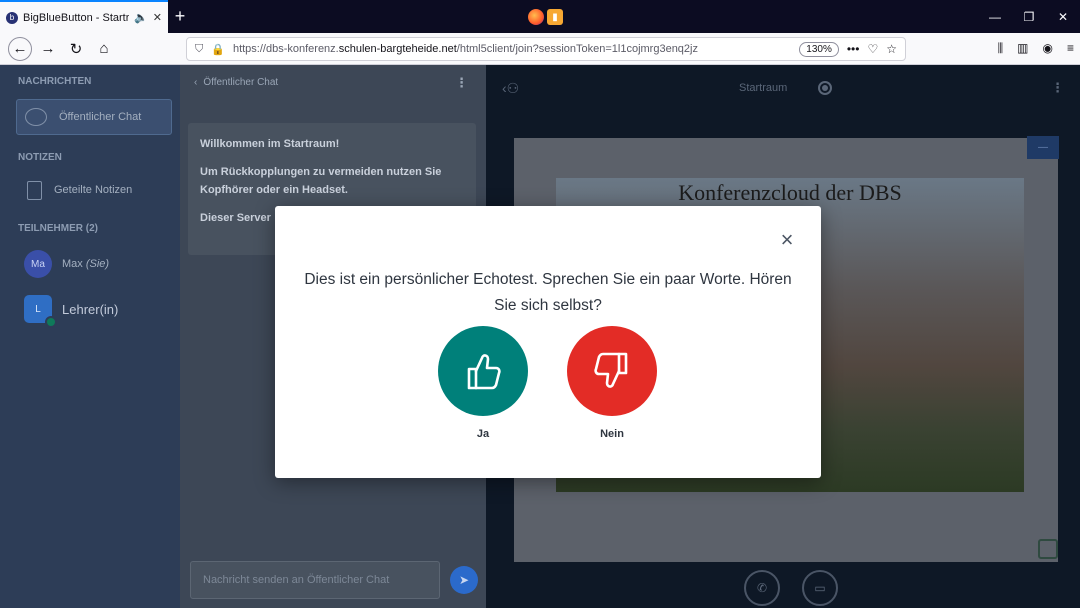 This screenshot has width=1080, height=608. Describe the element at coordinates (58, 228) in the screenshot. I see `participants-section-title: TEILNEHMER (2)` at that location.